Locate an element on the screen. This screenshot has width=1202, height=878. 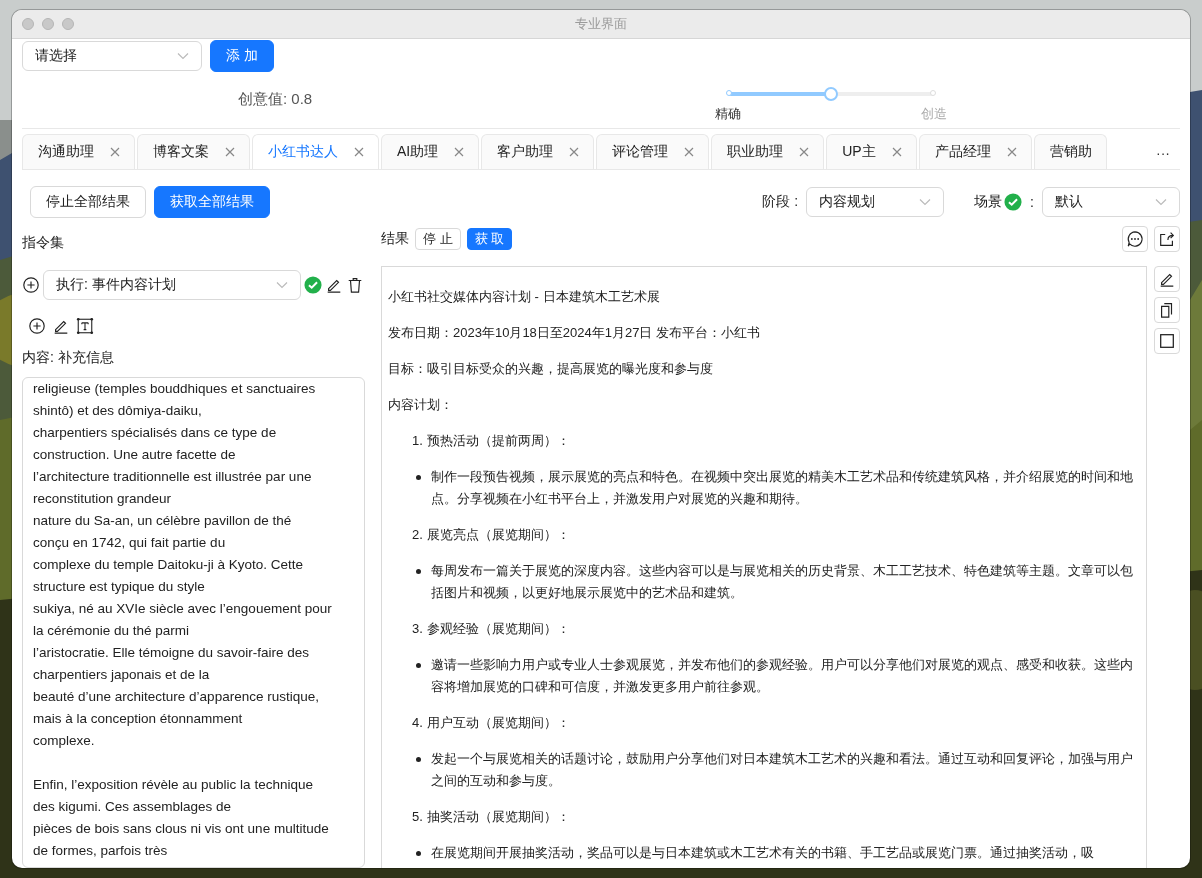
list-number: 2. is located at coordinates (417, 535).